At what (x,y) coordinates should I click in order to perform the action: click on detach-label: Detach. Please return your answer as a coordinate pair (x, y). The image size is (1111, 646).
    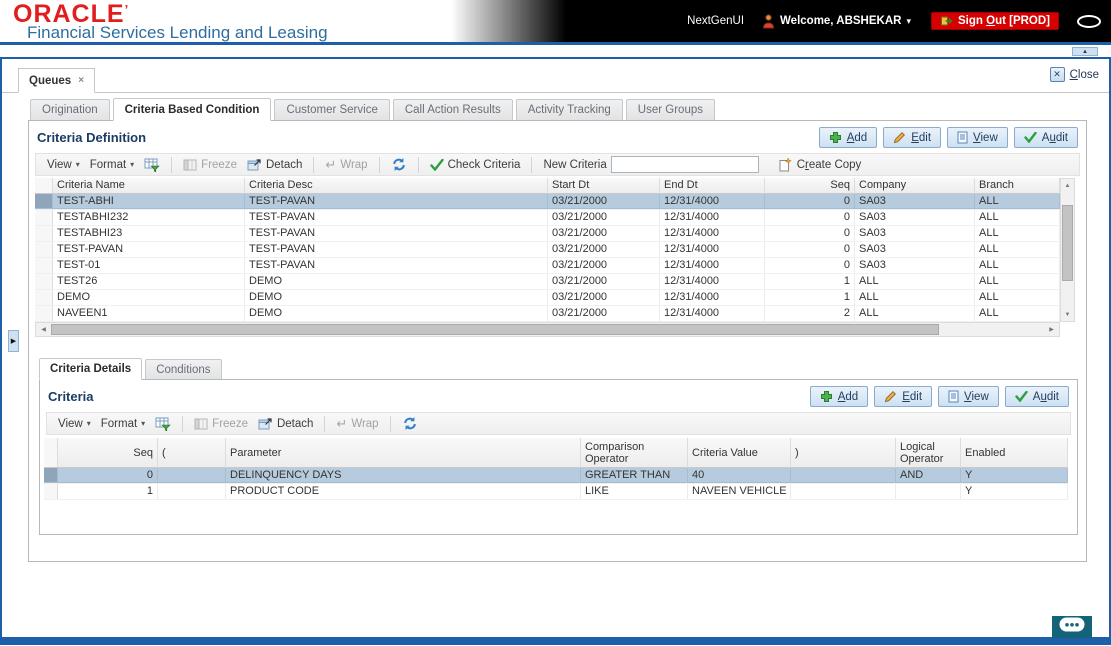
    Looking at the image, I should click on (295, 423).